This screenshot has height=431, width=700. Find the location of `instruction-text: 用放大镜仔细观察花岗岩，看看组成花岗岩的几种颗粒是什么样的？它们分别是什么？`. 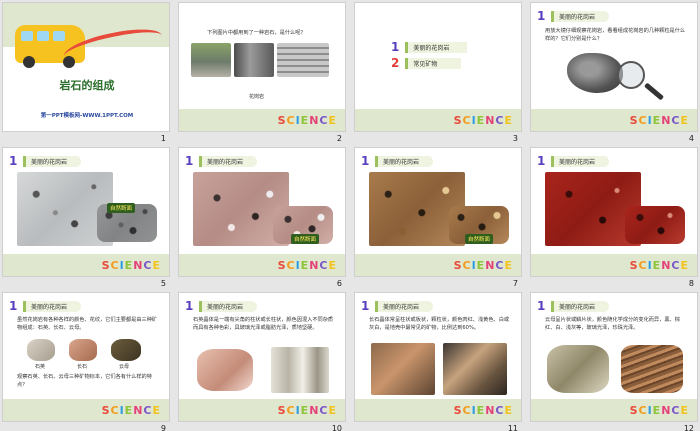

instruction-text: 用放大镜仔细观察花岗岩，看看组成花岗岩的几种颗粒是什么样的？它们分别是什么？ is located at coordinates (615, 35).